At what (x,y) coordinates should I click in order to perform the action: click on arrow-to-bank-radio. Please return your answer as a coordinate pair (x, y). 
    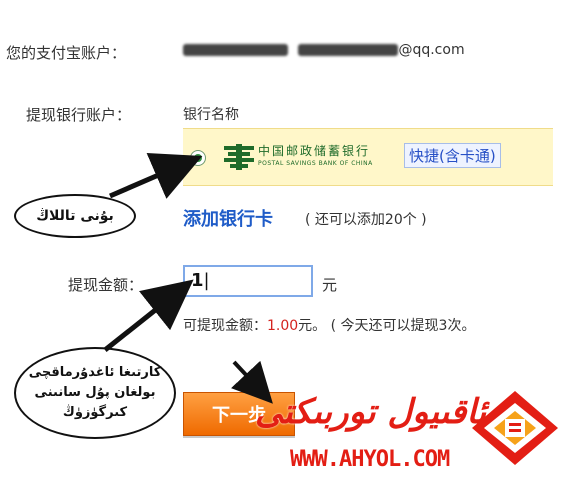
    Looking at the image, I should click on (156, 175).